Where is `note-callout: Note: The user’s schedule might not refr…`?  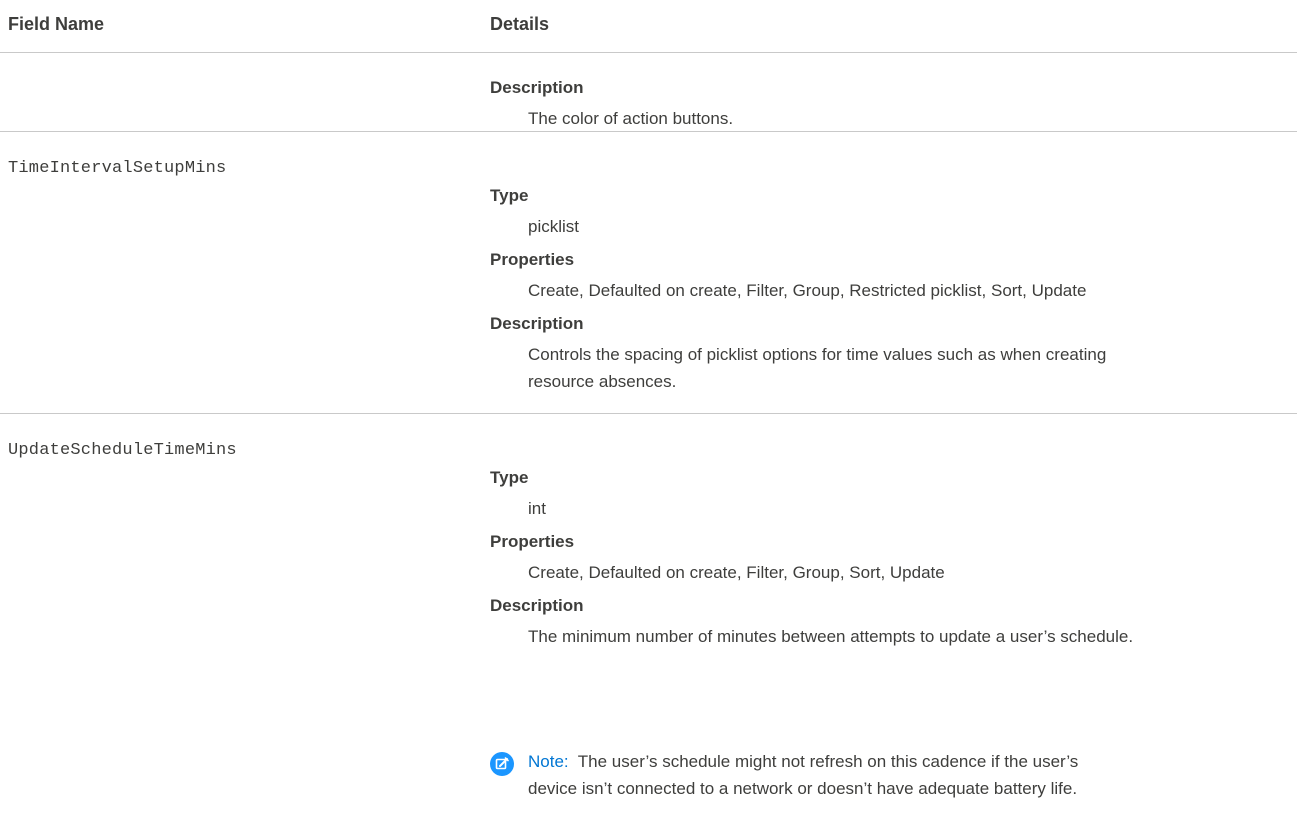
note-callout: Note: The user’s schedule might not refr… is located at coordinates (885, 778).